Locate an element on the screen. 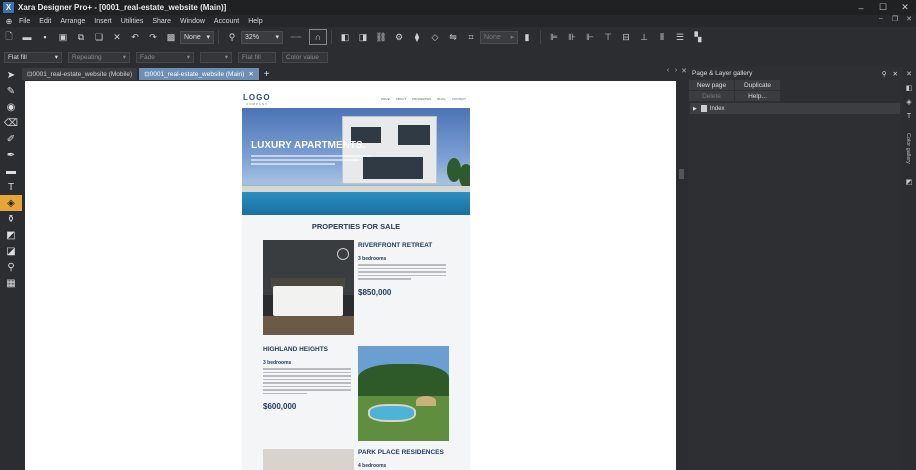  doc-close-icon: ✕ is located at coordinates (909, 19).